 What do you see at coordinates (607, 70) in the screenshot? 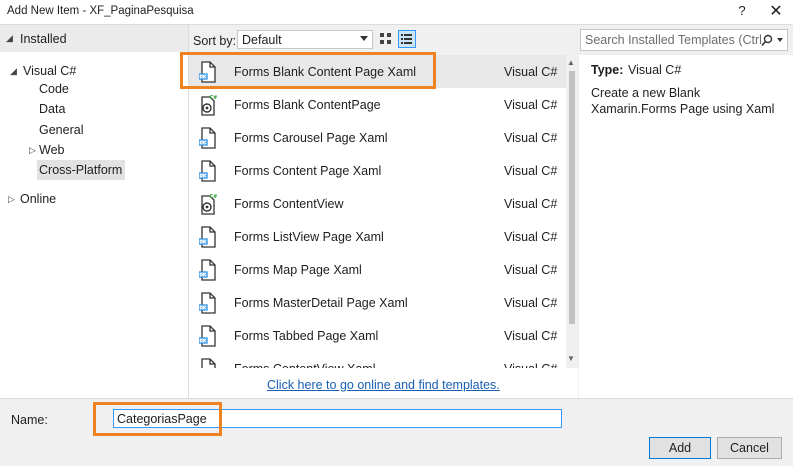
I see `type-label: Type:` at bounding box center [607, 70].